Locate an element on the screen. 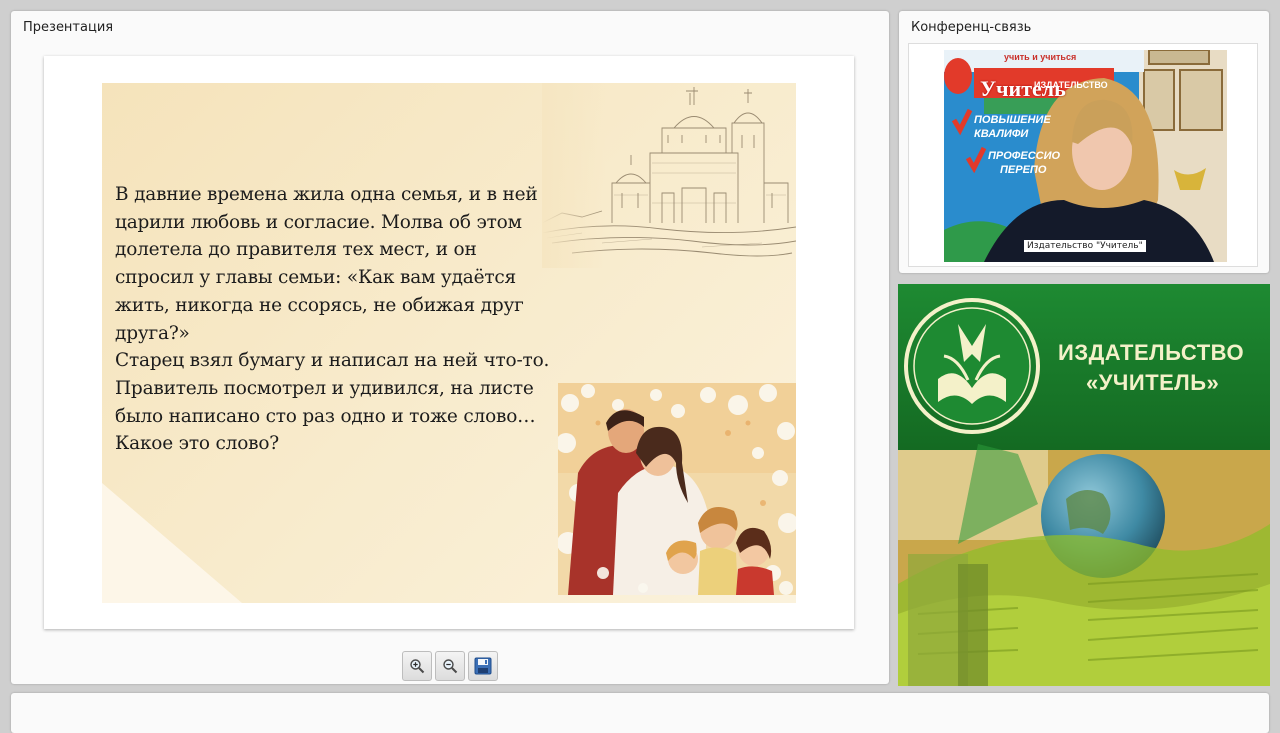 Image resolution: width=1280 pixels, height=733 pixels. banner-sub-text: издательство is located at coordinates (1071, 85).